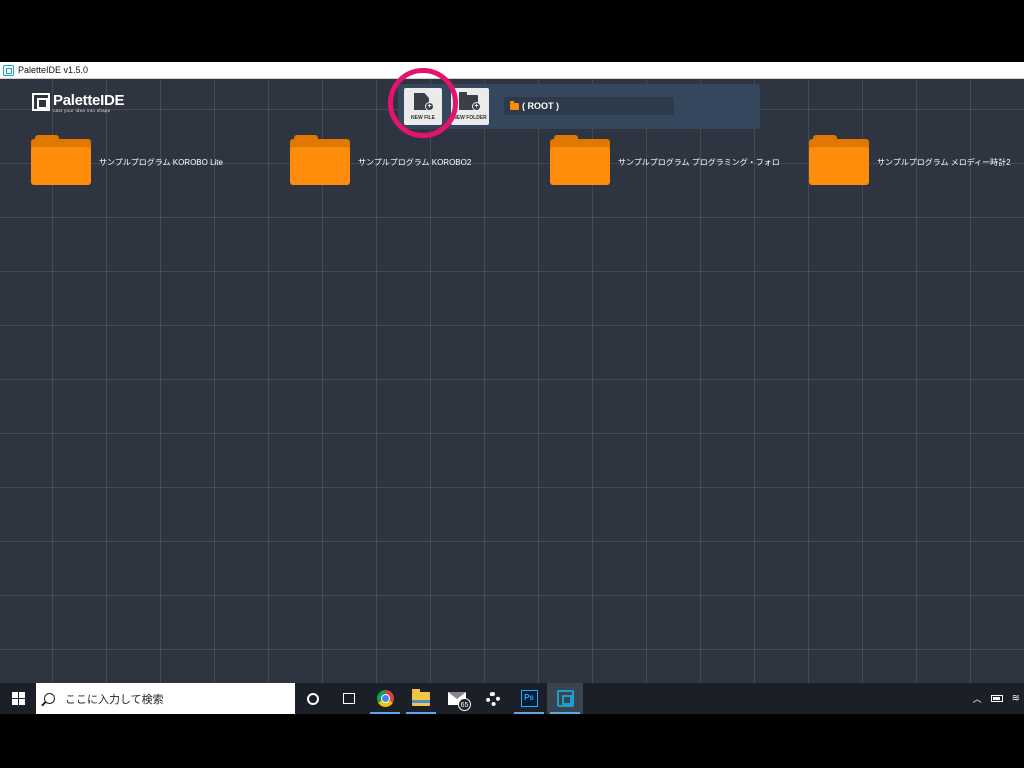  I want to click on windows-icon, so click(18, 698).